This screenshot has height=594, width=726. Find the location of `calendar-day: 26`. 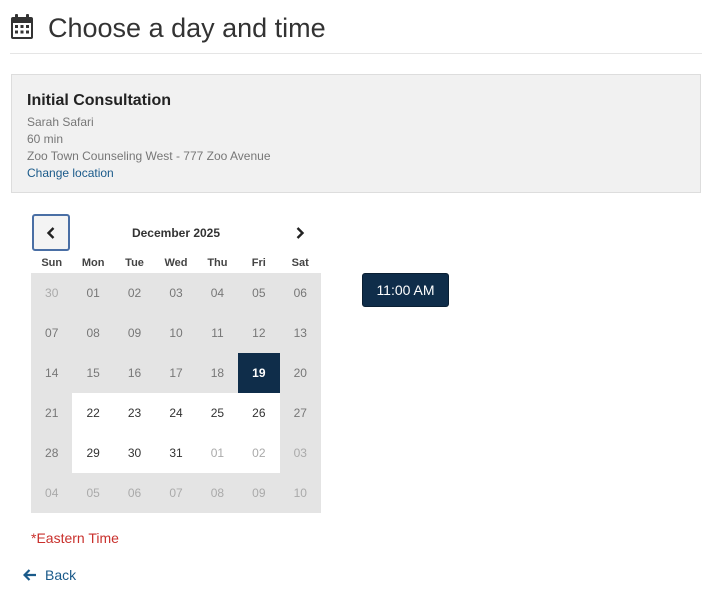

calendar-day: 26 is located at coordinates (259, 413).